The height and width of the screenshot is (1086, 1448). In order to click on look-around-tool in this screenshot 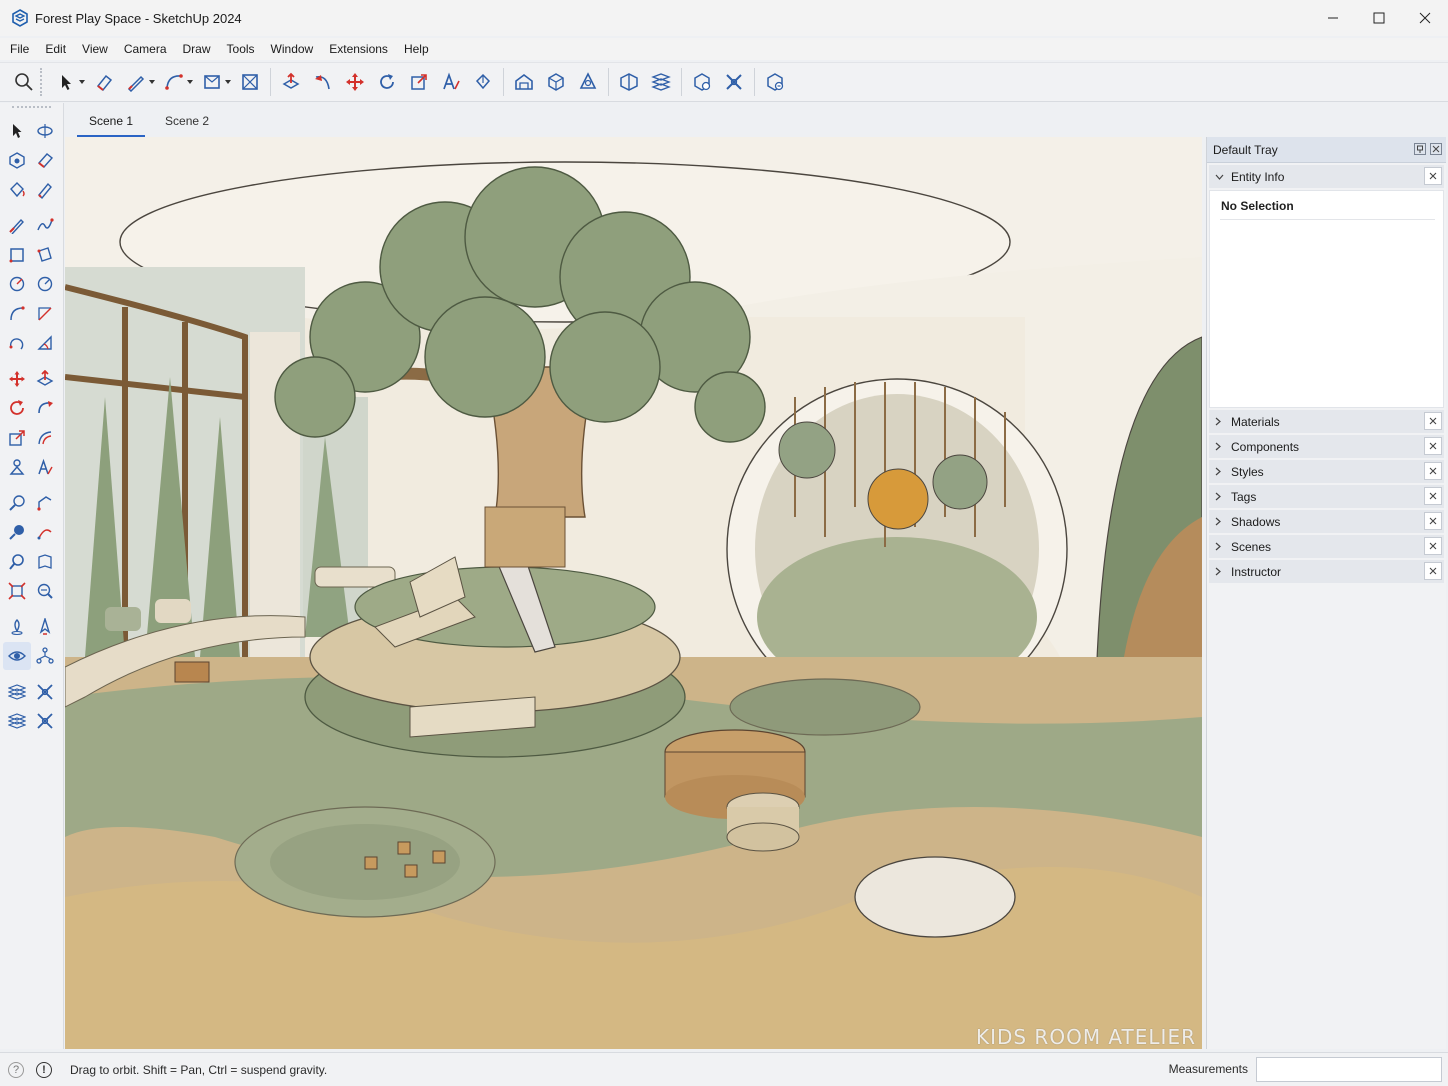, I will do `click(17, 656)`.